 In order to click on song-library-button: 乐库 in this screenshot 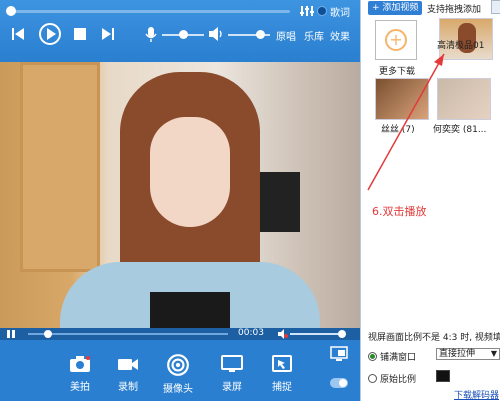, I will do `click(314, 35)`.